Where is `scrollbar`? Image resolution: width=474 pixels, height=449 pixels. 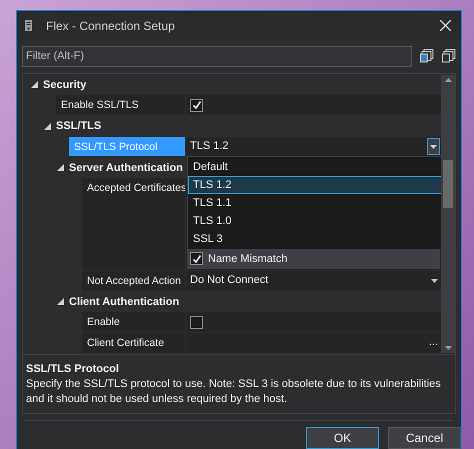
scrollbar is located at coordinates (448, 213).